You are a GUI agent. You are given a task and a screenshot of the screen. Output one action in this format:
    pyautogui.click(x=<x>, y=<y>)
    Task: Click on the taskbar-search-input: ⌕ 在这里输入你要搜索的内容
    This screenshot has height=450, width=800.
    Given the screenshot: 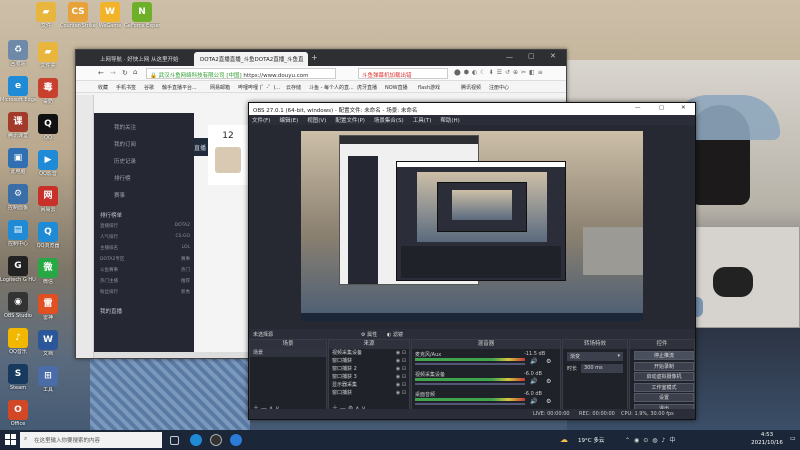 What is the action you would take?
    pyautogui.click(x=91, y=440)
    